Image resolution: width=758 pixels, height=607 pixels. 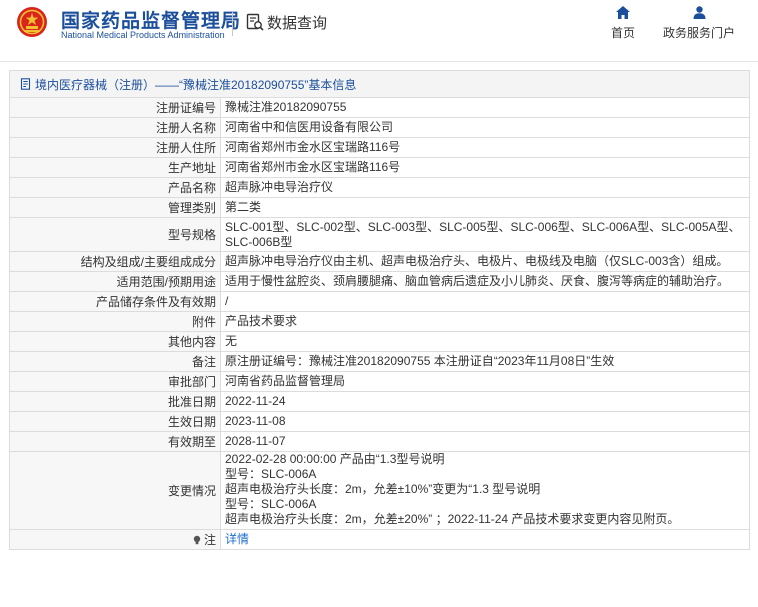 What do you see at coordinates (297, 23) in the screenshot?
I see `section-title: 数据查询` at bounding box center [297, 23].